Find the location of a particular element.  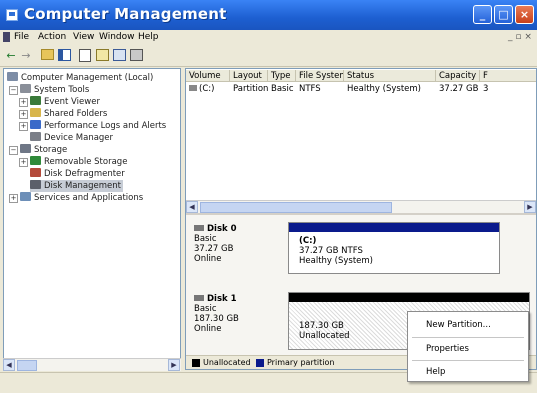

expand-shared-folders: + is located at coordinates (23, 114).